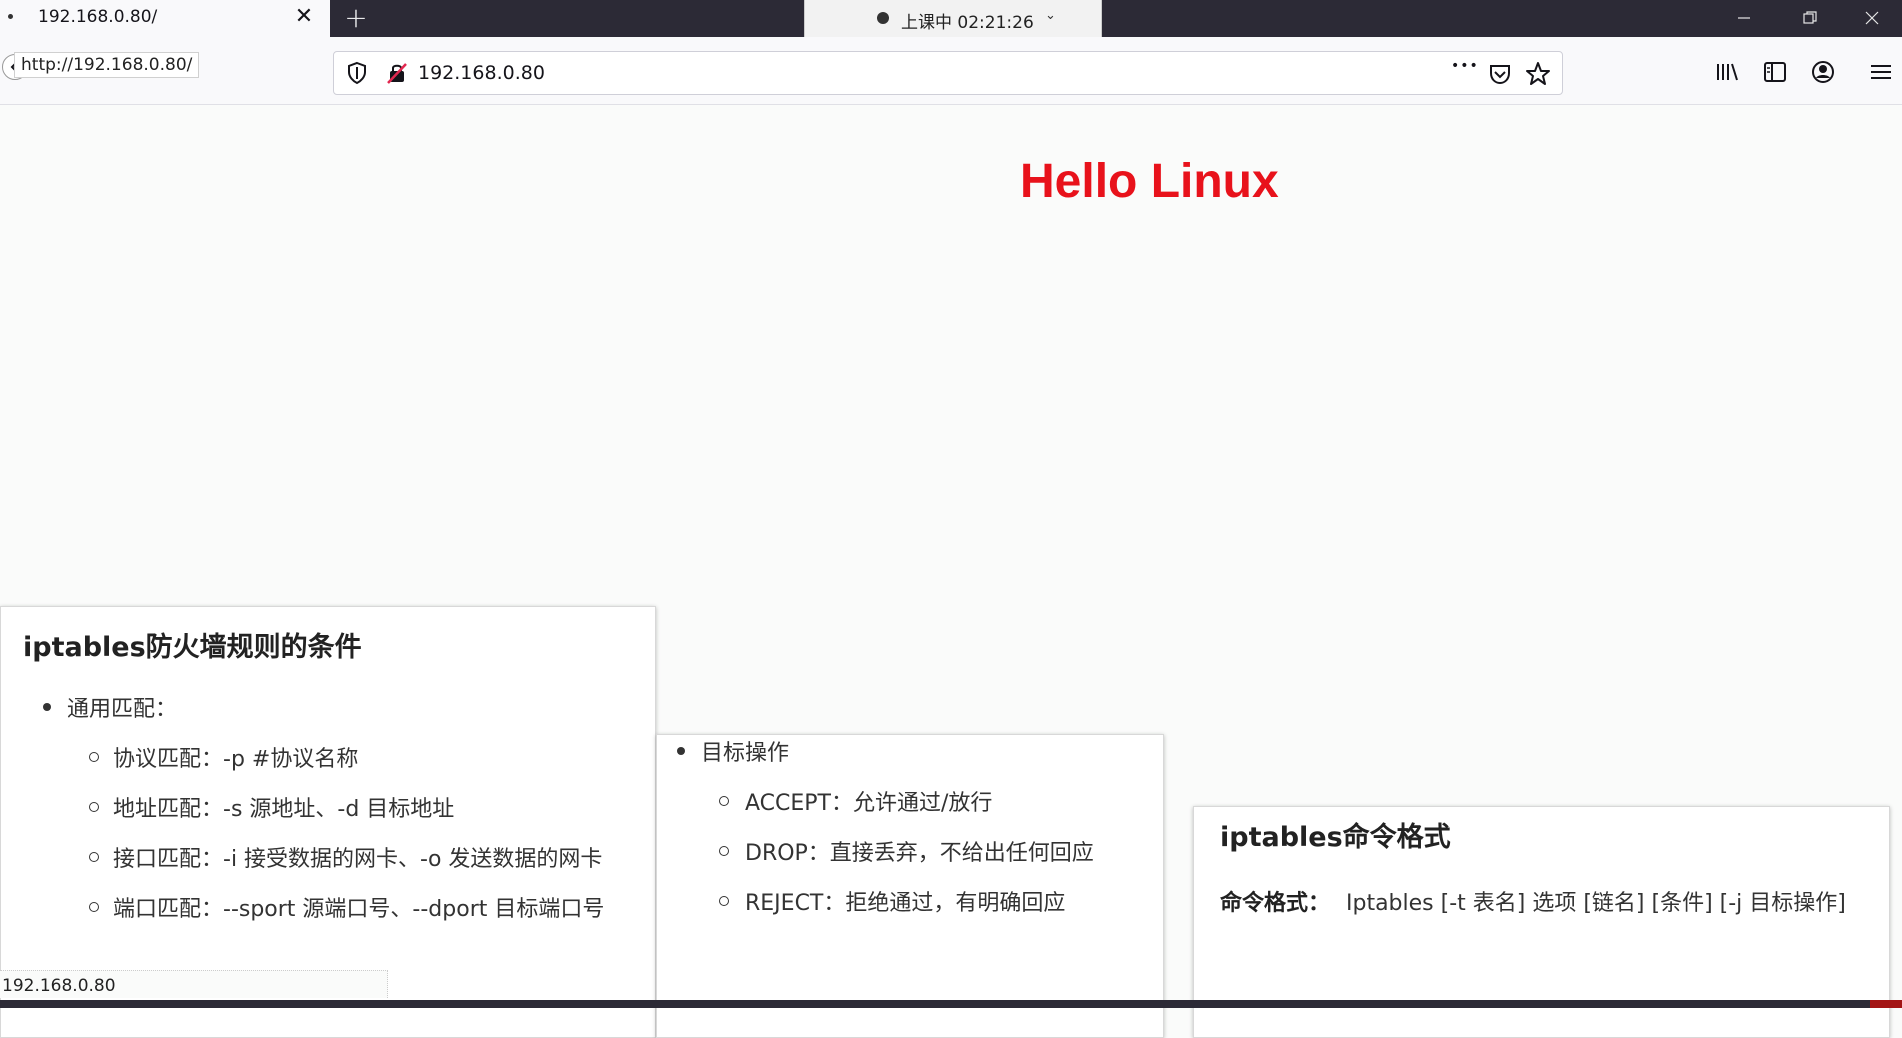 This screenshot has height=1038, width=1902. Describe the element at coordinates (107, 65) in the screenshot. I see `link-tooltip: http://192.168.0.80/` at that location.